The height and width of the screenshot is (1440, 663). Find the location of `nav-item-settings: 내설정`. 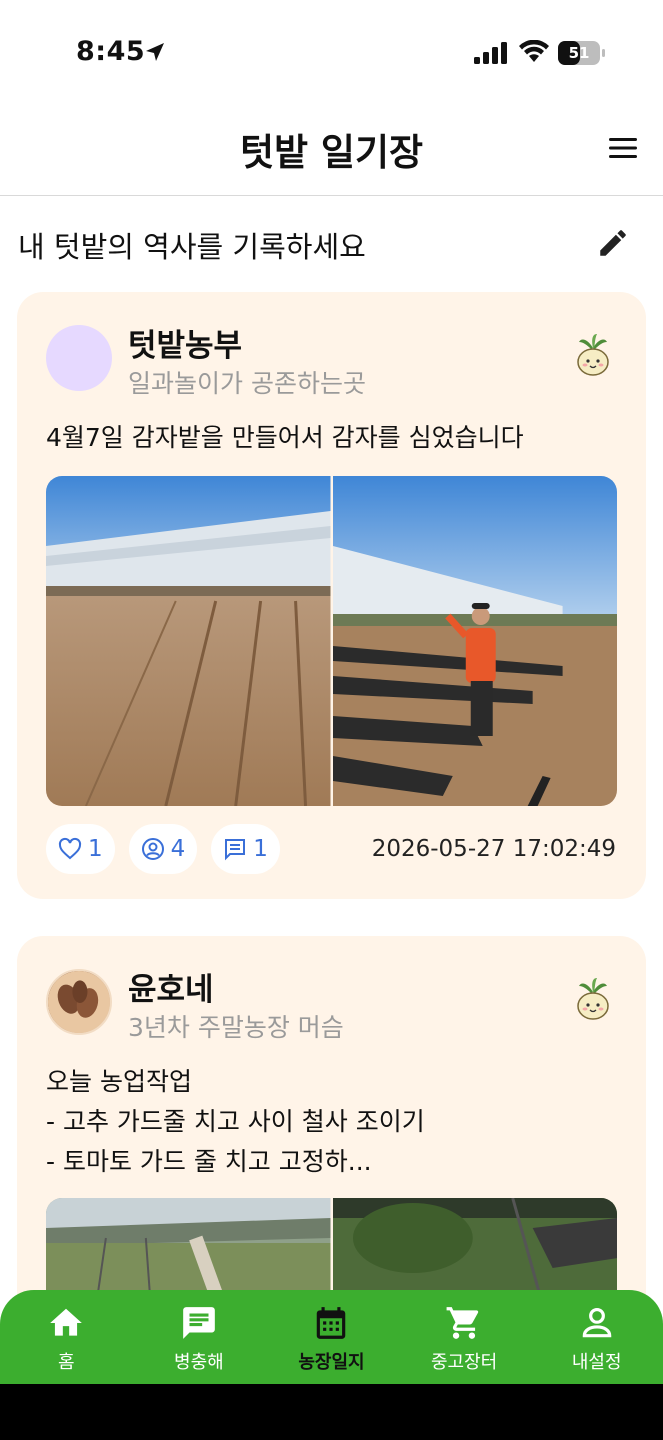

nav-item-settings: 내설정 is located at coordinates (596, 1337).